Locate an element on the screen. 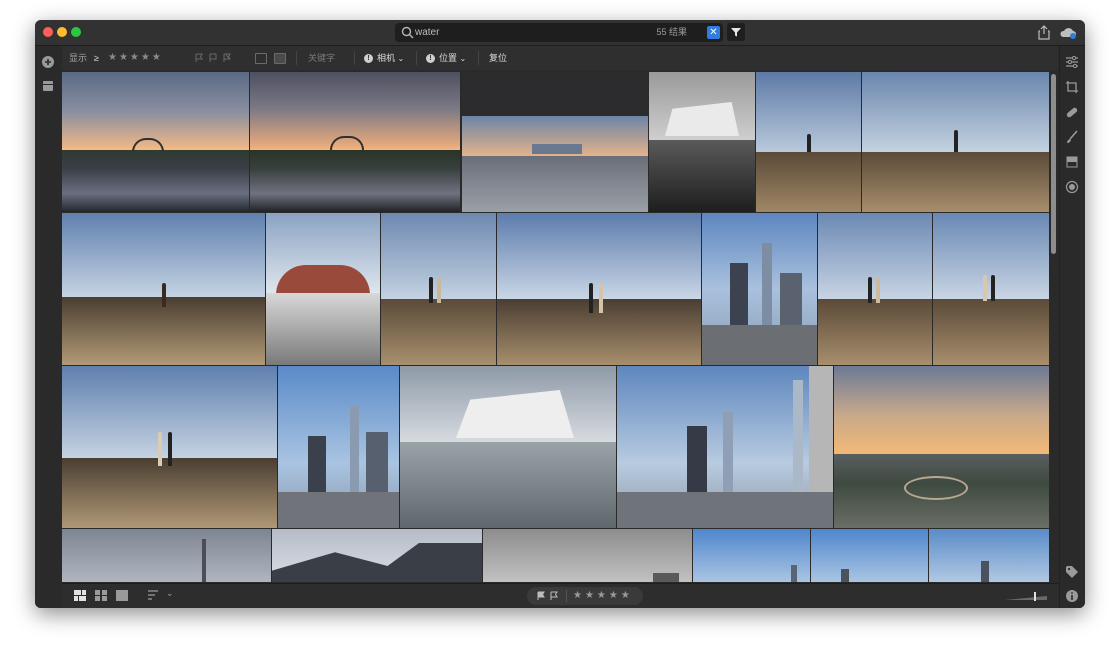  scrollbar-thumb is located at coordinates (1053, 164).